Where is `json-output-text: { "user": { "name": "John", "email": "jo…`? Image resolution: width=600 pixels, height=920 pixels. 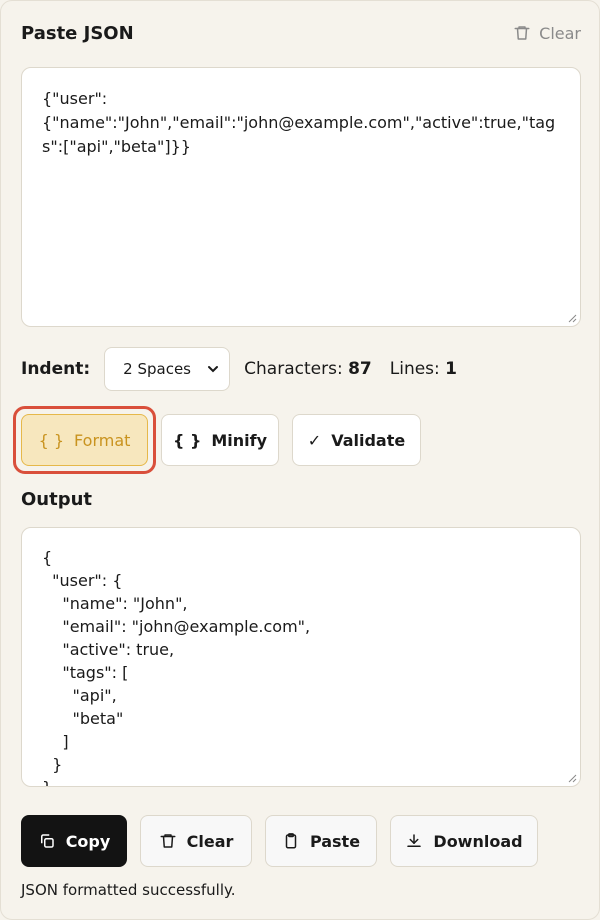
json-output-text: { "user": { "name": "John", "email": "jo… is located at coordinates (176, 667).